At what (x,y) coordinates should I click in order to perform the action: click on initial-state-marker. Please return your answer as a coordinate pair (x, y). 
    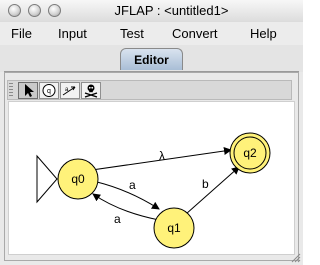
    Looking at the image, I should click on (47, 179).